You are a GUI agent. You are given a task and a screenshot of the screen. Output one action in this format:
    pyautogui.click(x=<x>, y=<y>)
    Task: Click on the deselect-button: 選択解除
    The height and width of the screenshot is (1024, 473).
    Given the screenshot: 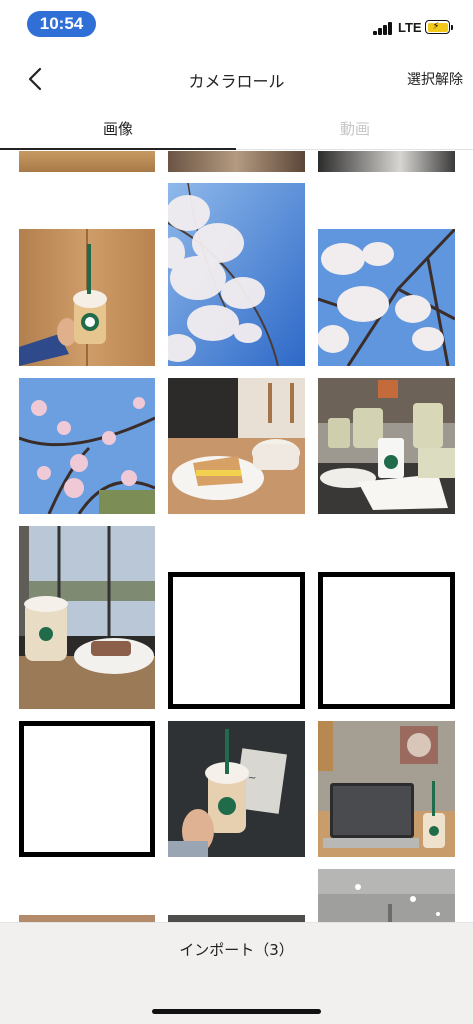 What is the action you would take?
    pyautogui.click(x=435, y=79)
    